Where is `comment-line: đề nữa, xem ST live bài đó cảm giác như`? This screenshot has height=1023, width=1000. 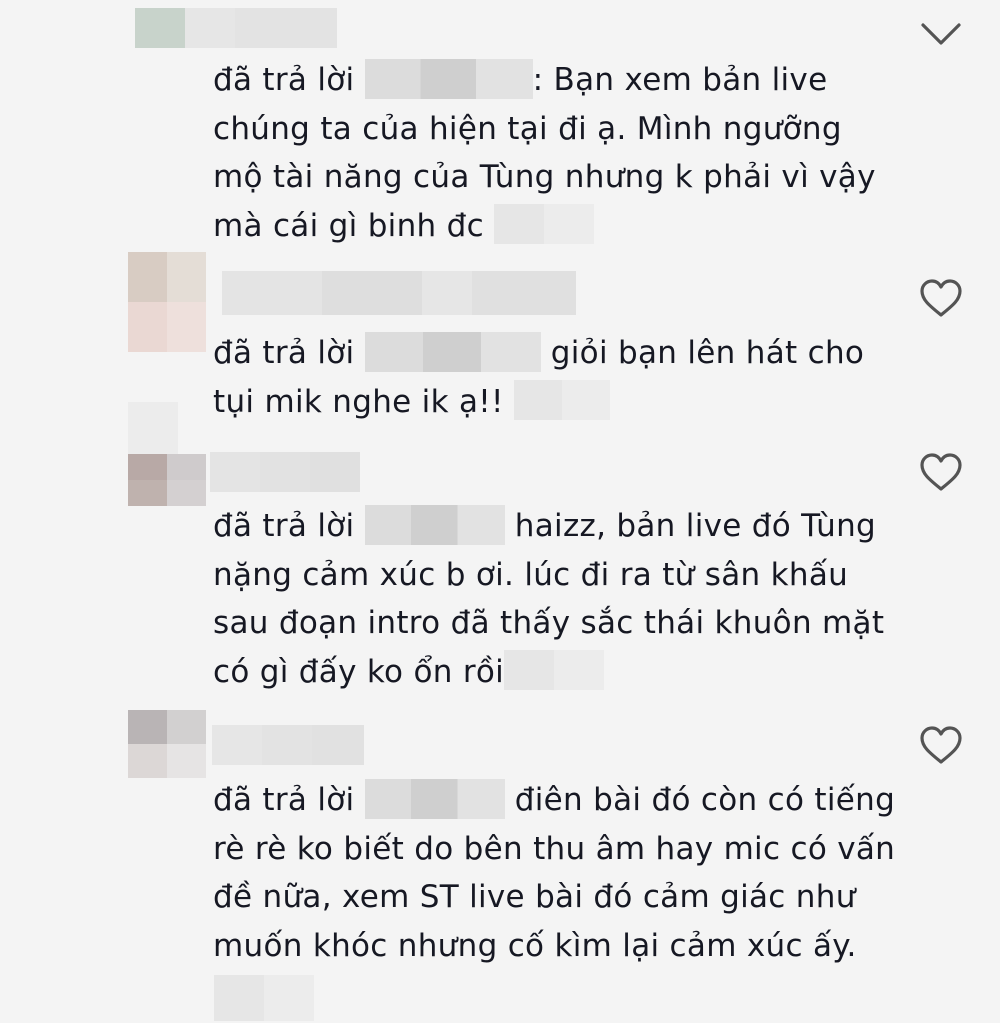 comment-line: đề nữa, xem ST live bài đó cảm giác như is located at coordinates (534, 897).